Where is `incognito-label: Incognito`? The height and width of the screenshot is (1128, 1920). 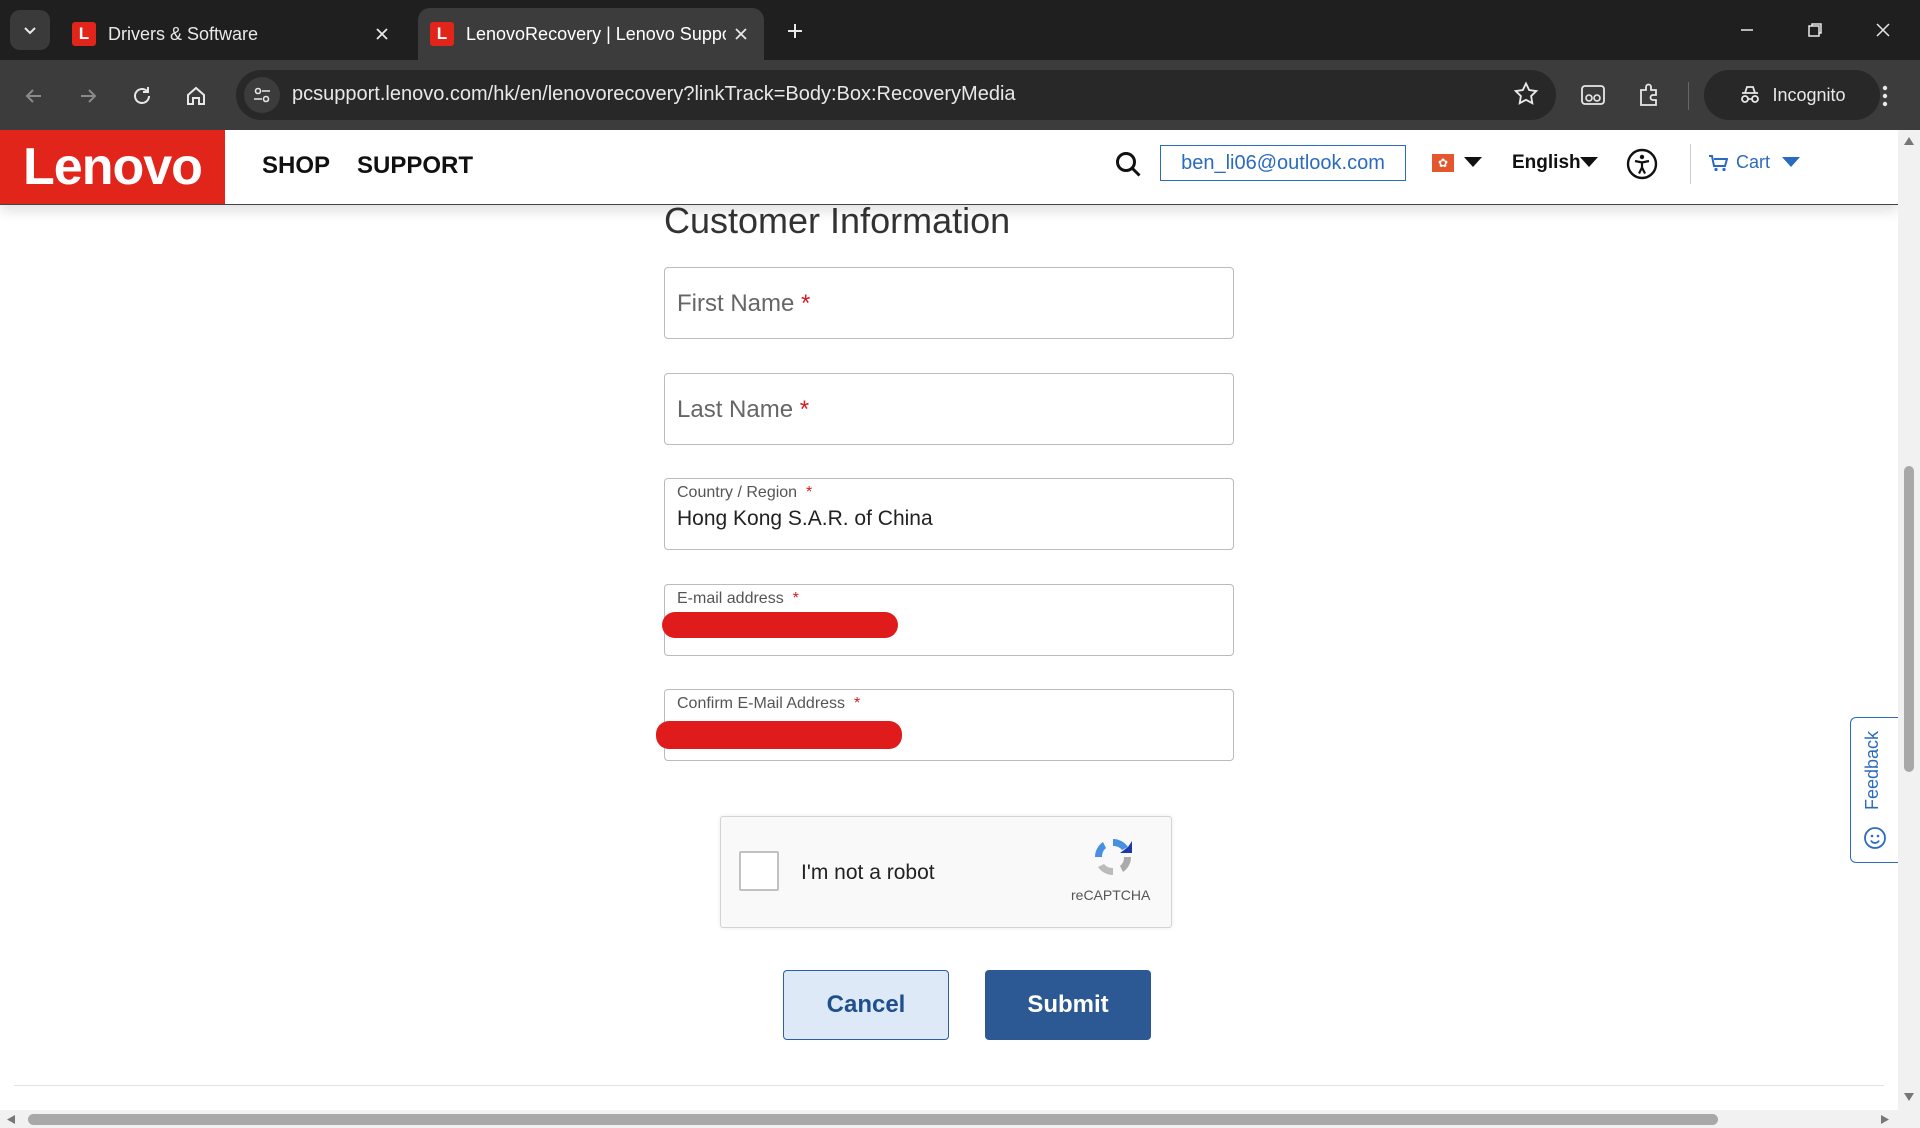
incognito-label: Incognito is located at coordinates (1809, 94).